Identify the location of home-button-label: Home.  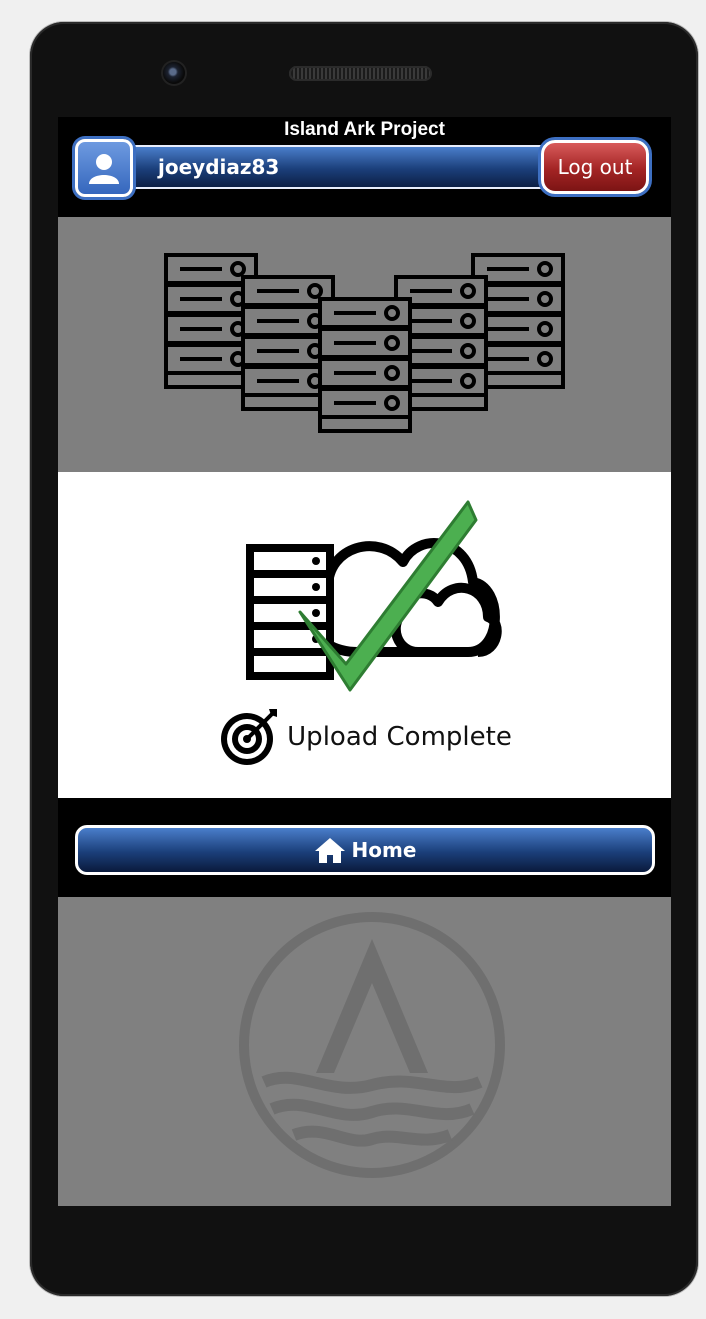
(384, 850).